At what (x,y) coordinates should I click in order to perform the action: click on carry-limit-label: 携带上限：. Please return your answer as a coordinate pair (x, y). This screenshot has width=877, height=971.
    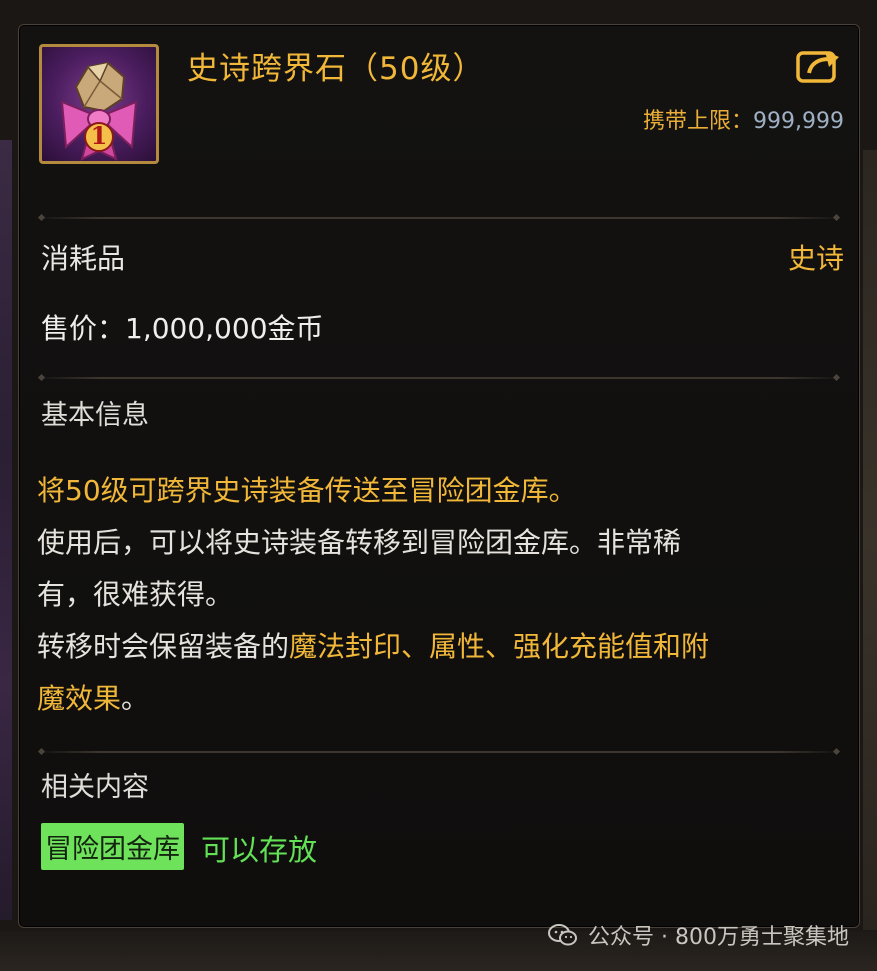
    Looking at the image, I should click on (698, 121).